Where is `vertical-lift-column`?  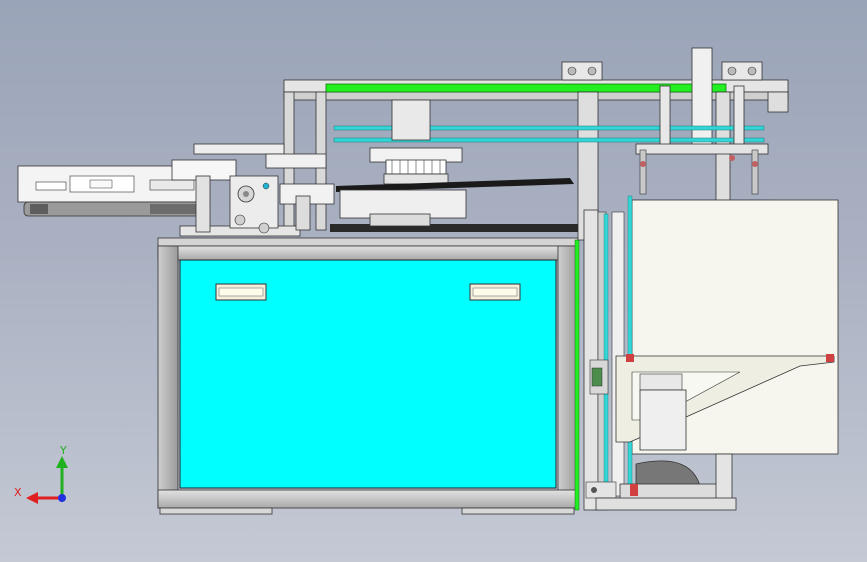
vertical-lift-column is located at coordinates (608, 353).